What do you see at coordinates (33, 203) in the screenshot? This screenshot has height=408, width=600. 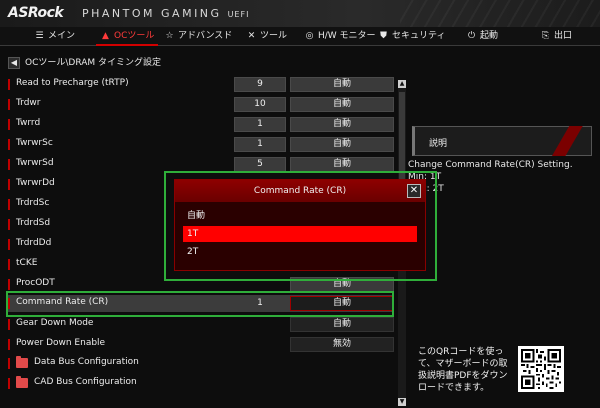 I see `setting-label: TrdrdSc` at bounding box center [33, 203].